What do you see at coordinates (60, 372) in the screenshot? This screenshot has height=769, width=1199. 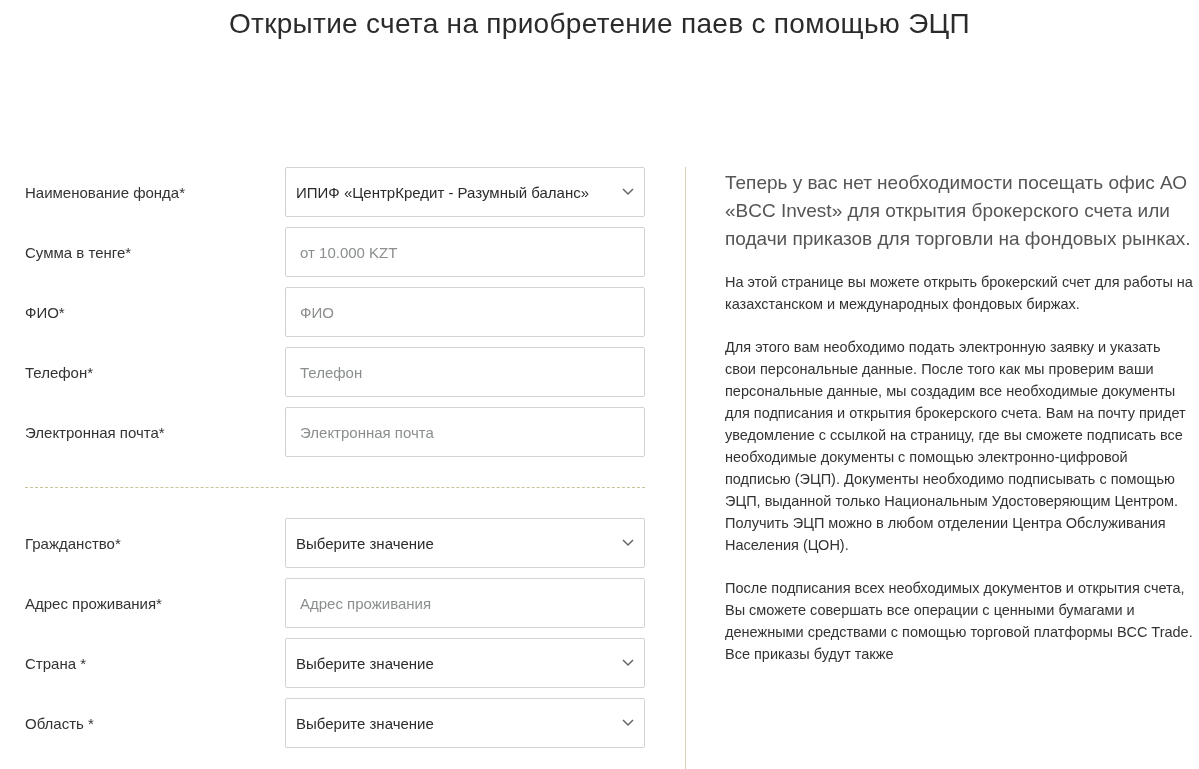 I see `field-label: Телефон*` at bounding box center [60, 372].